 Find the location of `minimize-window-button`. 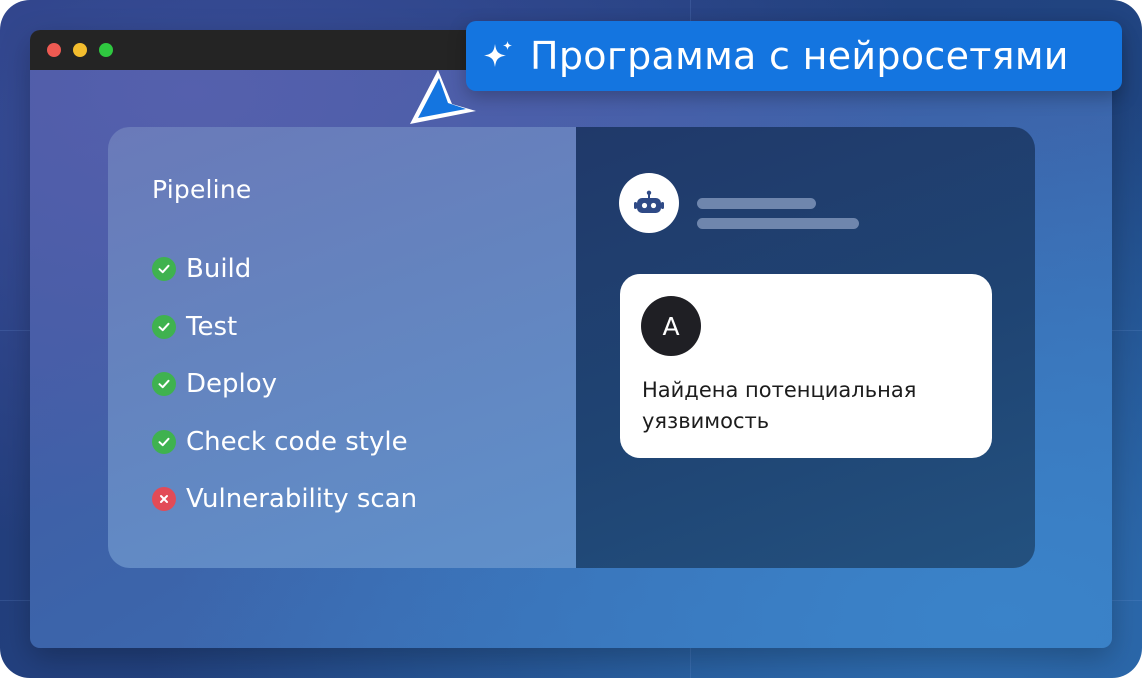

minimize-window-button is located at coordinates (80, 50).